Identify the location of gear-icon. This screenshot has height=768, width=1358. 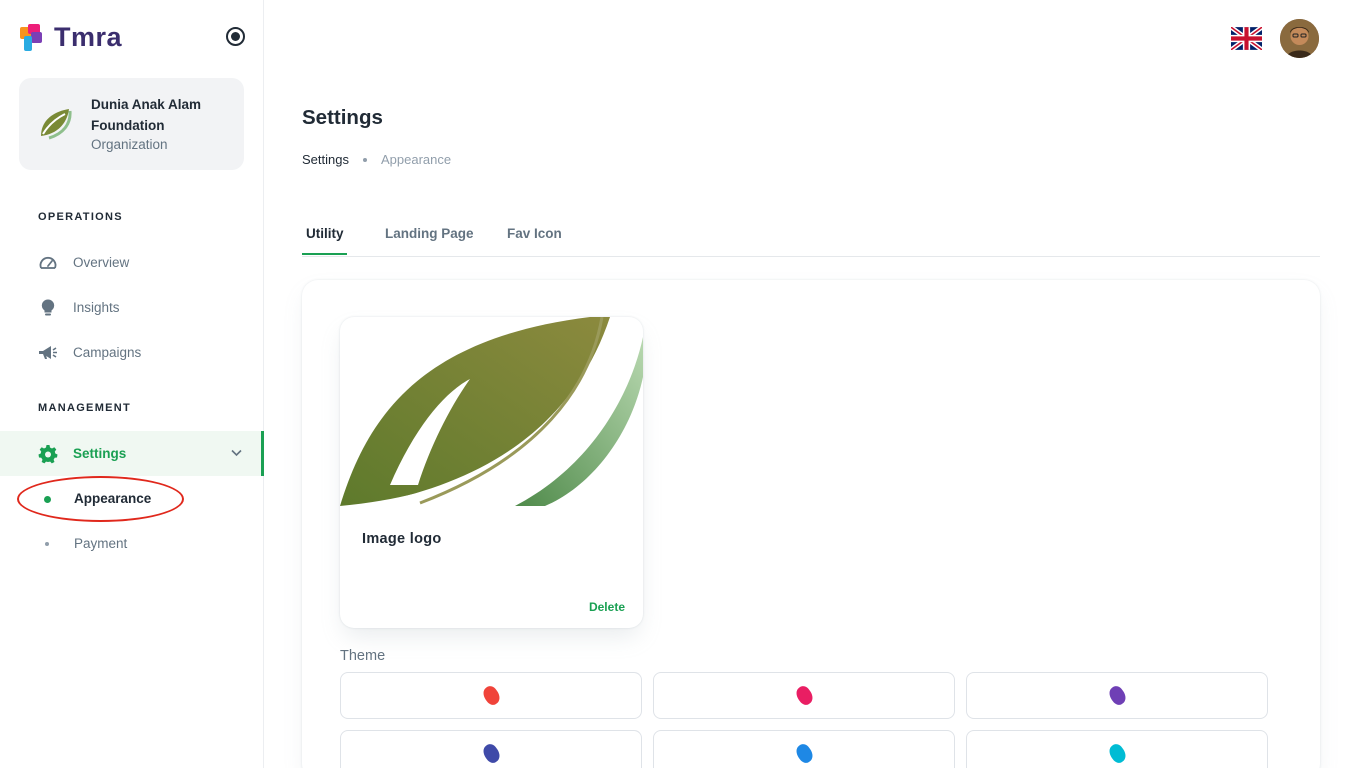
(48, 454).